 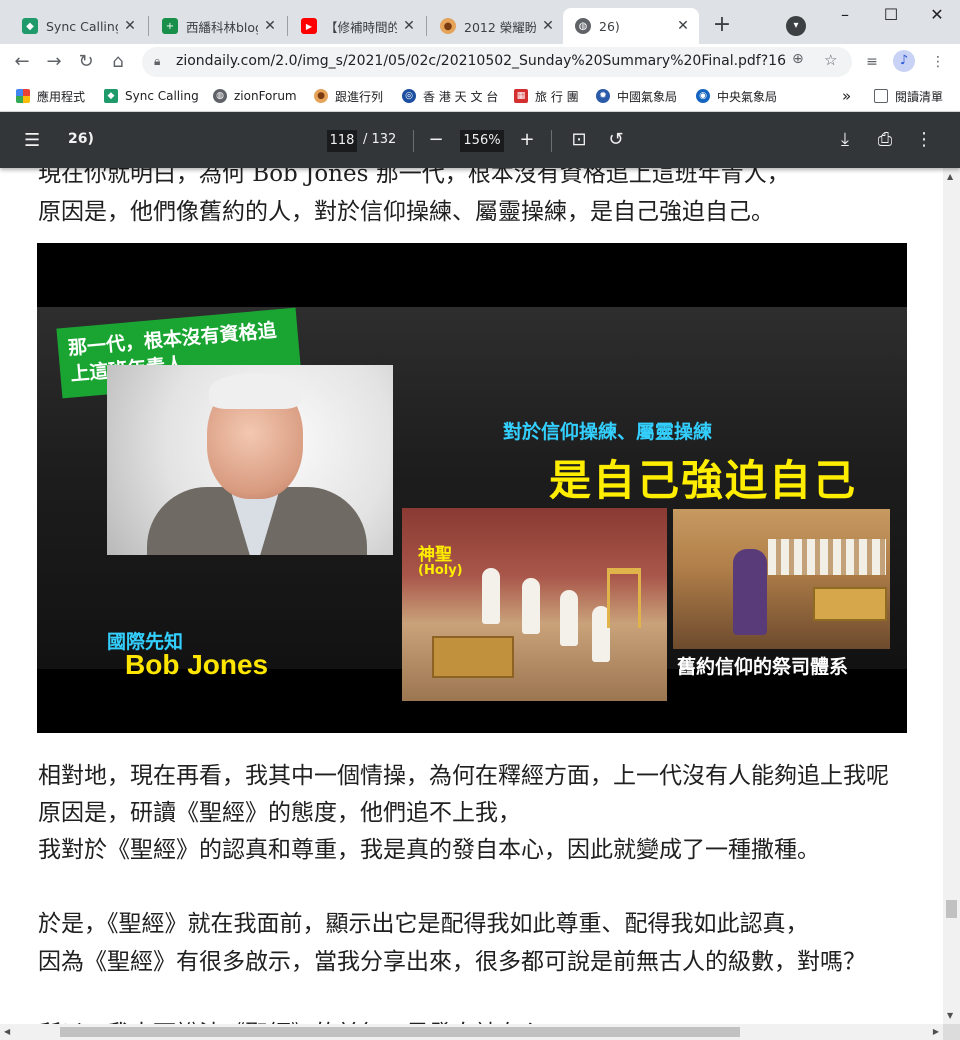 What do you see at coordinates (291, 1019) in the screenshot?
I see `page-text-bottom-partial: 所以，我本可說法《聖經》的並無，是發自神在心` at bounding box center [291, 1019].